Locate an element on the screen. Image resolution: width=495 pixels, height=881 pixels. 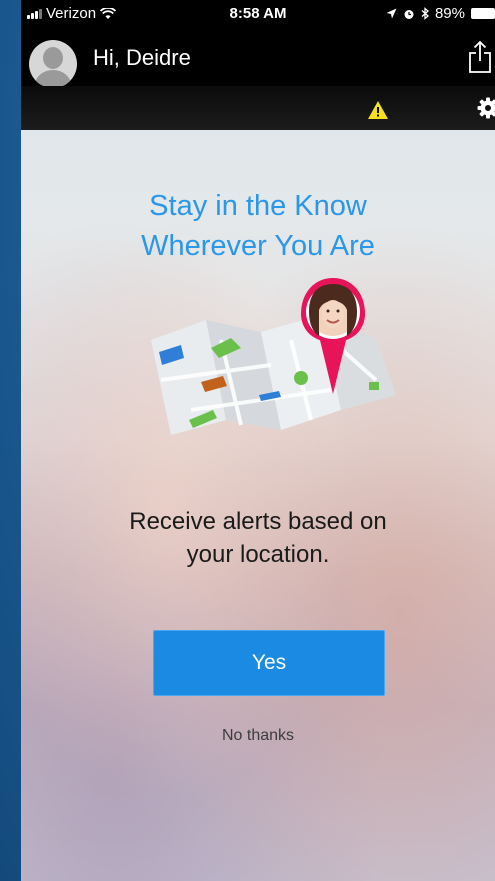
headline-line-1: Stay in the Know is located at coordinates (258, 206).